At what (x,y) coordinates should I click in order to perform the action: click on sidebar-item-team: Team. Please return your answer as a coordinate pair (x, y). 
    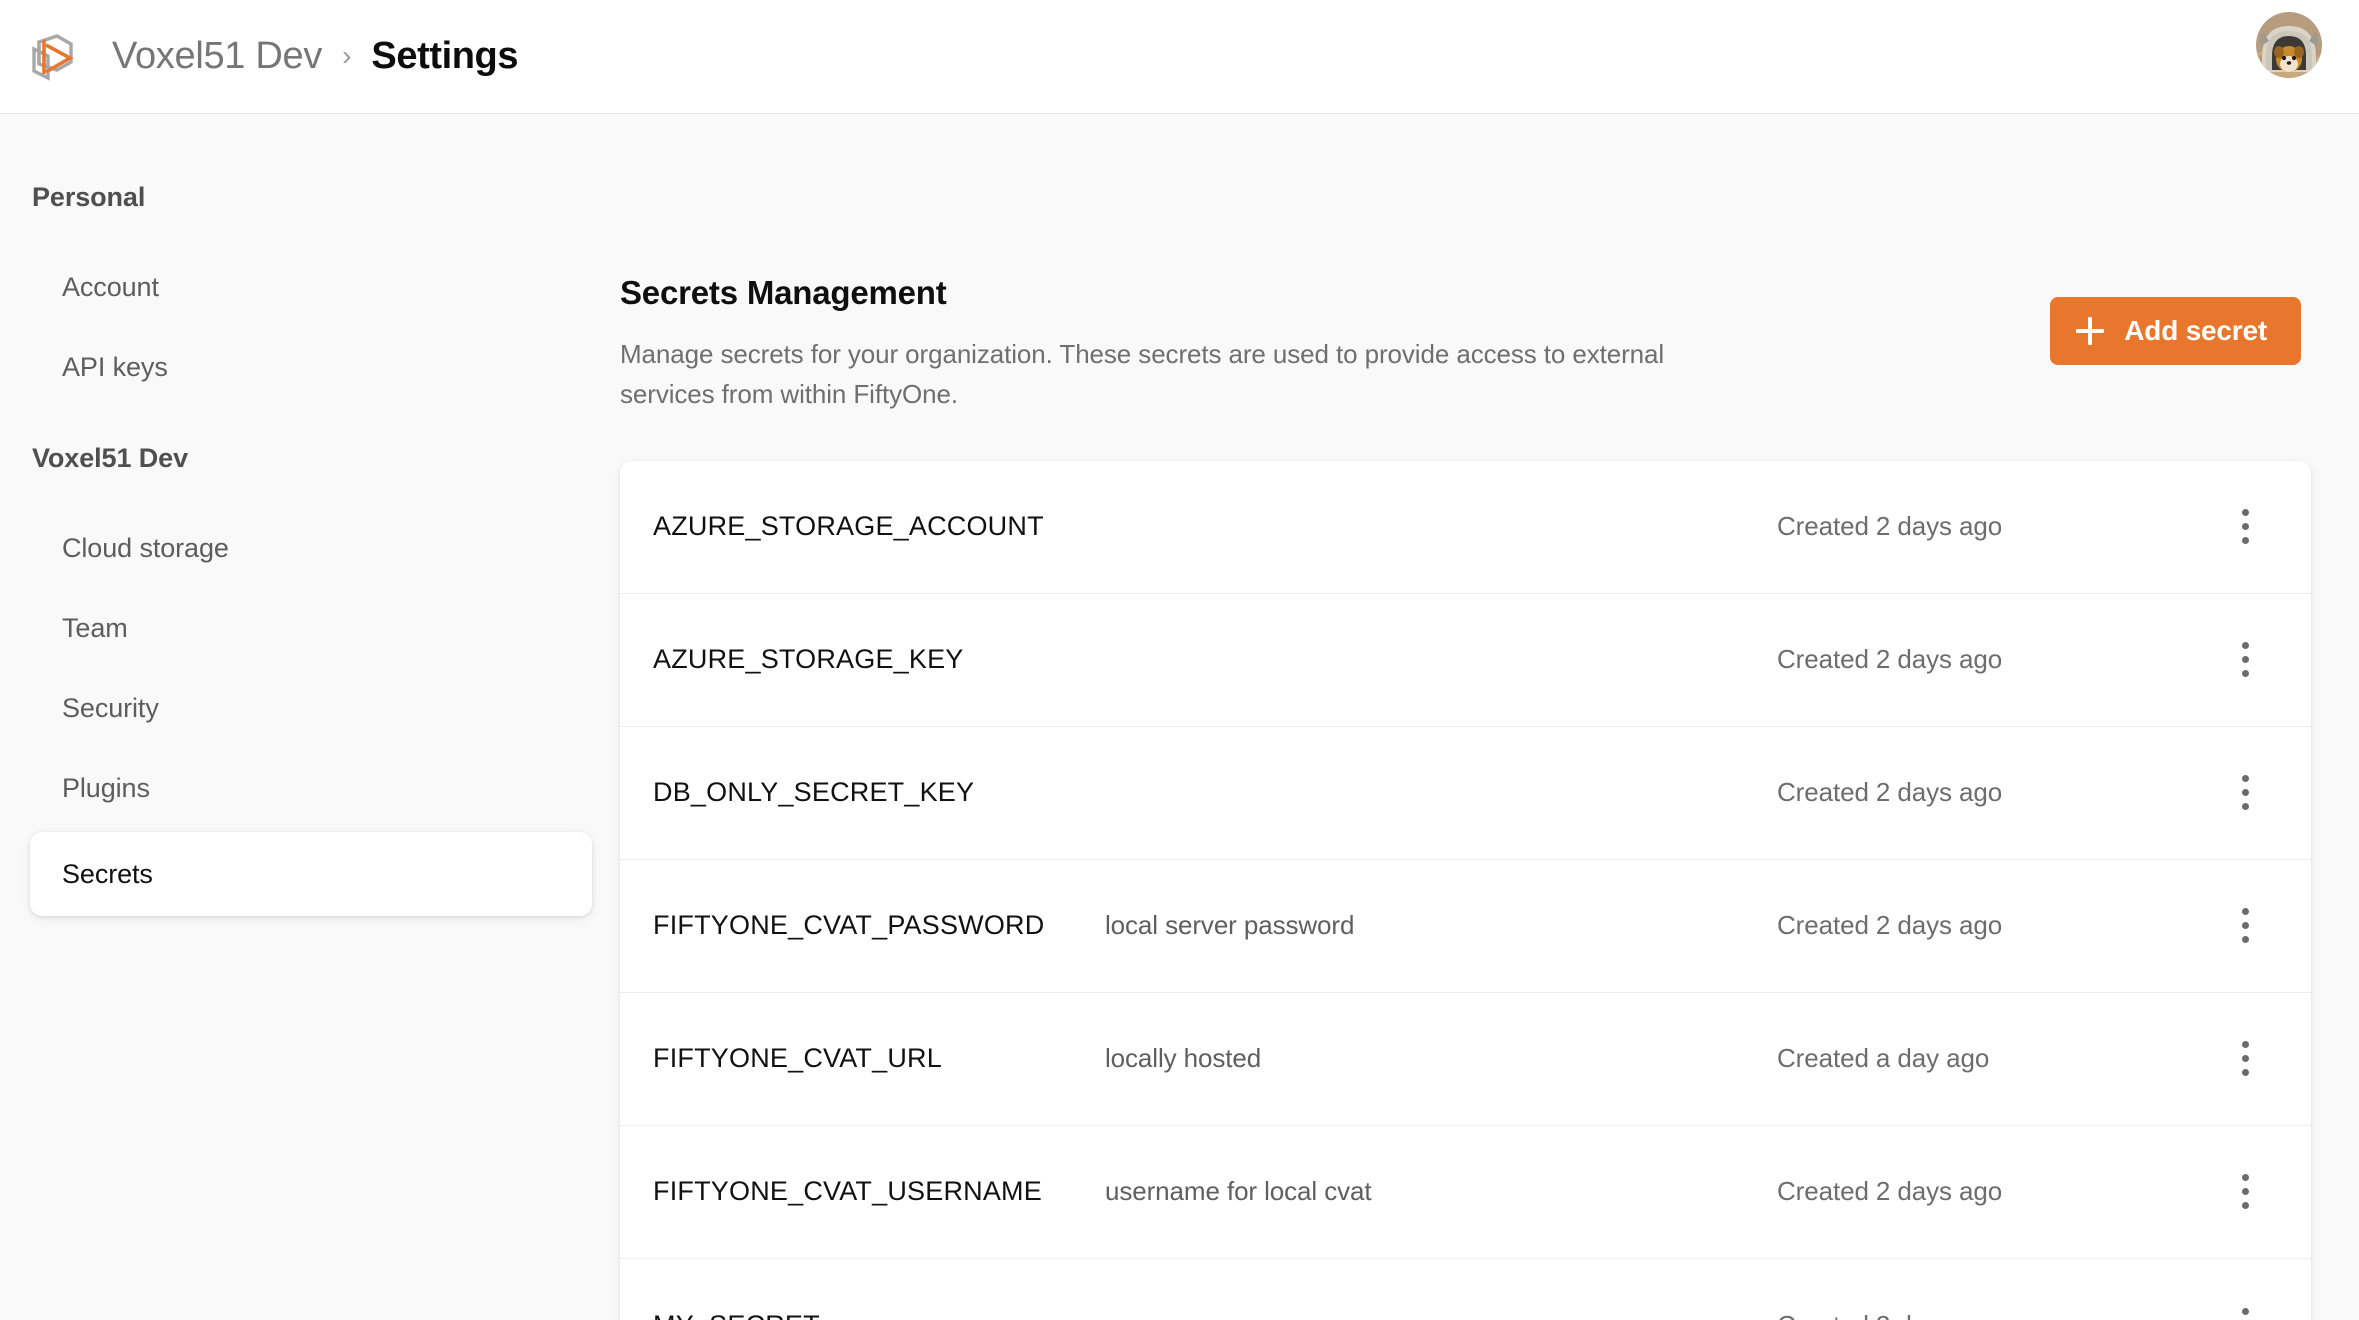
    Looking at the image, I should click on (310, 628).